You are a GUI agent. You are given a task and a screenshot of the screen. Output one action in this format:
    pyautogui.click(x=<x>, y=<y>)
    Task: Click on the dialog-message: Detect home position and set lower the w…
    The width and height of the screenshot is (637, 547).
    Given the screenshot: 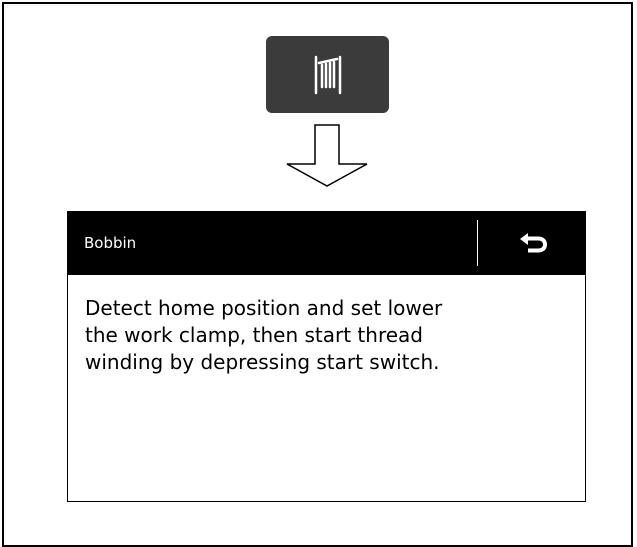 What is the action you would take?
    pyautogui.click(x=264, y=335)
    